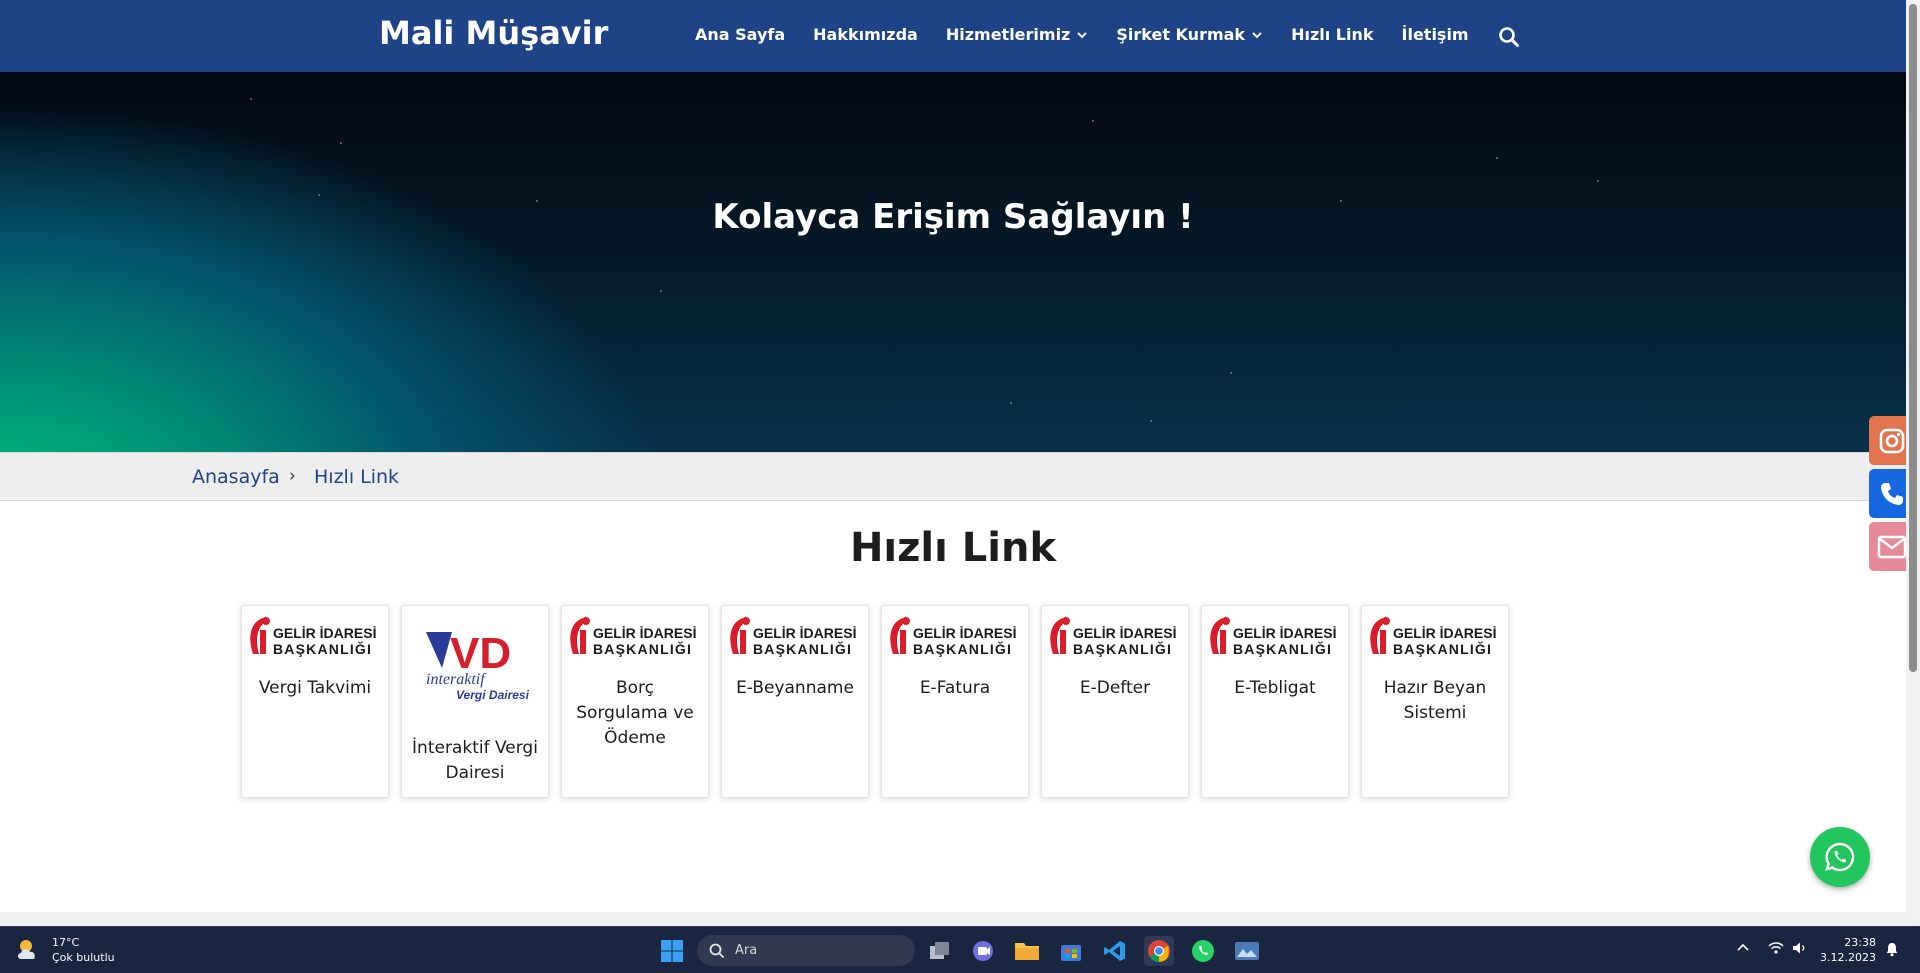  What do you see at coordinates (1891, 546) in the screenshot?
I see `mail-icon` at bounding box center [1891, 546].